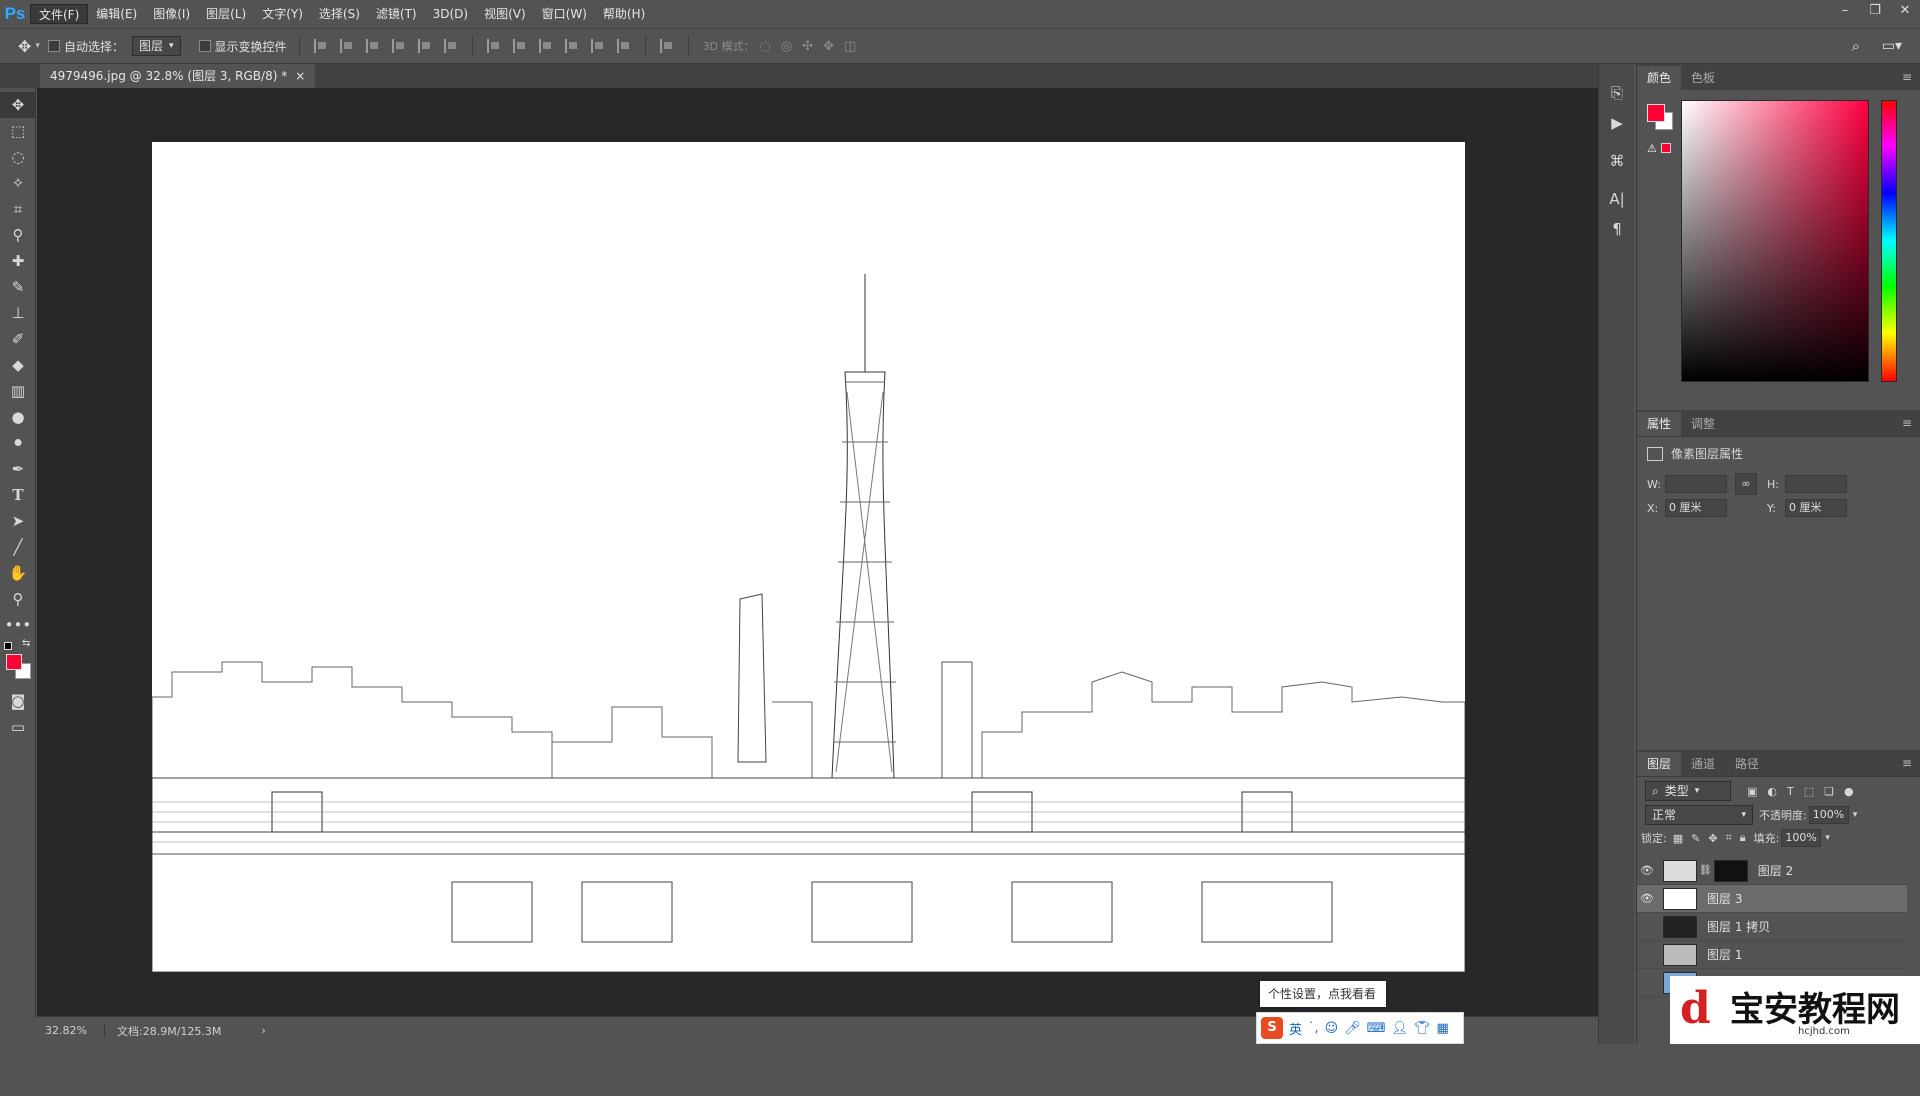 The width and height of the screenshot is (1920, 1096). Describe the element at coordinates (18, 261) in the screenshot. I see `healing-brush-tool-icon: ✚` at that location.